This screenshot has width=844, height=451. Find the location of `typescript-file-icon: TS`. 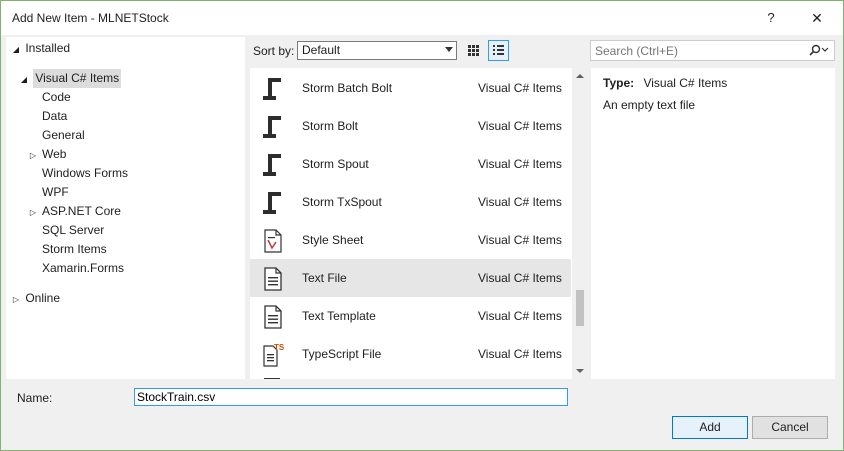

typescript-file-icon: TS is located at coordinates (274, 355).